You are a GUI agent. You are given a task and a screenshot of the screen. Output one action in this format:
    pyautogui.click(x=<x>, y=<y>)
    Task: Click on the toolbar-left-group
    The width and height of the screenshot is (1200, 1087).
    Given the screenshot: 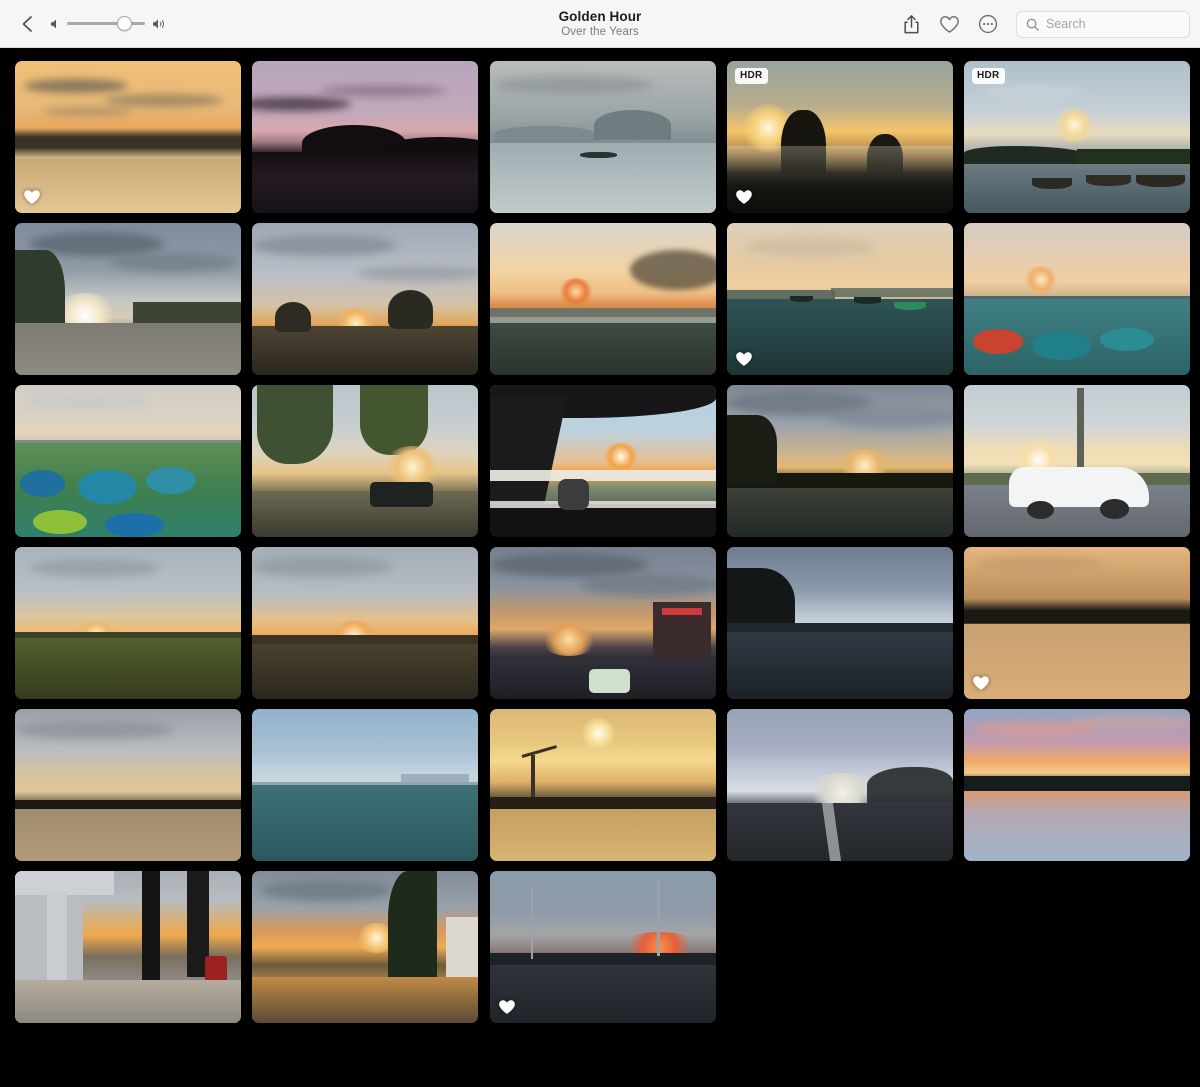 What is the action you would take?
    pyautogui.click(x=83, y=24)
    